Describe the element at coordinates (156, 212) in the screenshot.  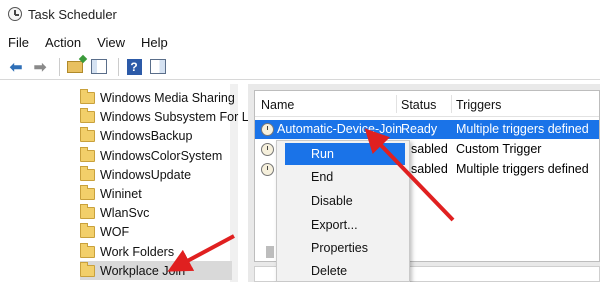
I see `tree-item: WlanSvc` at that location.